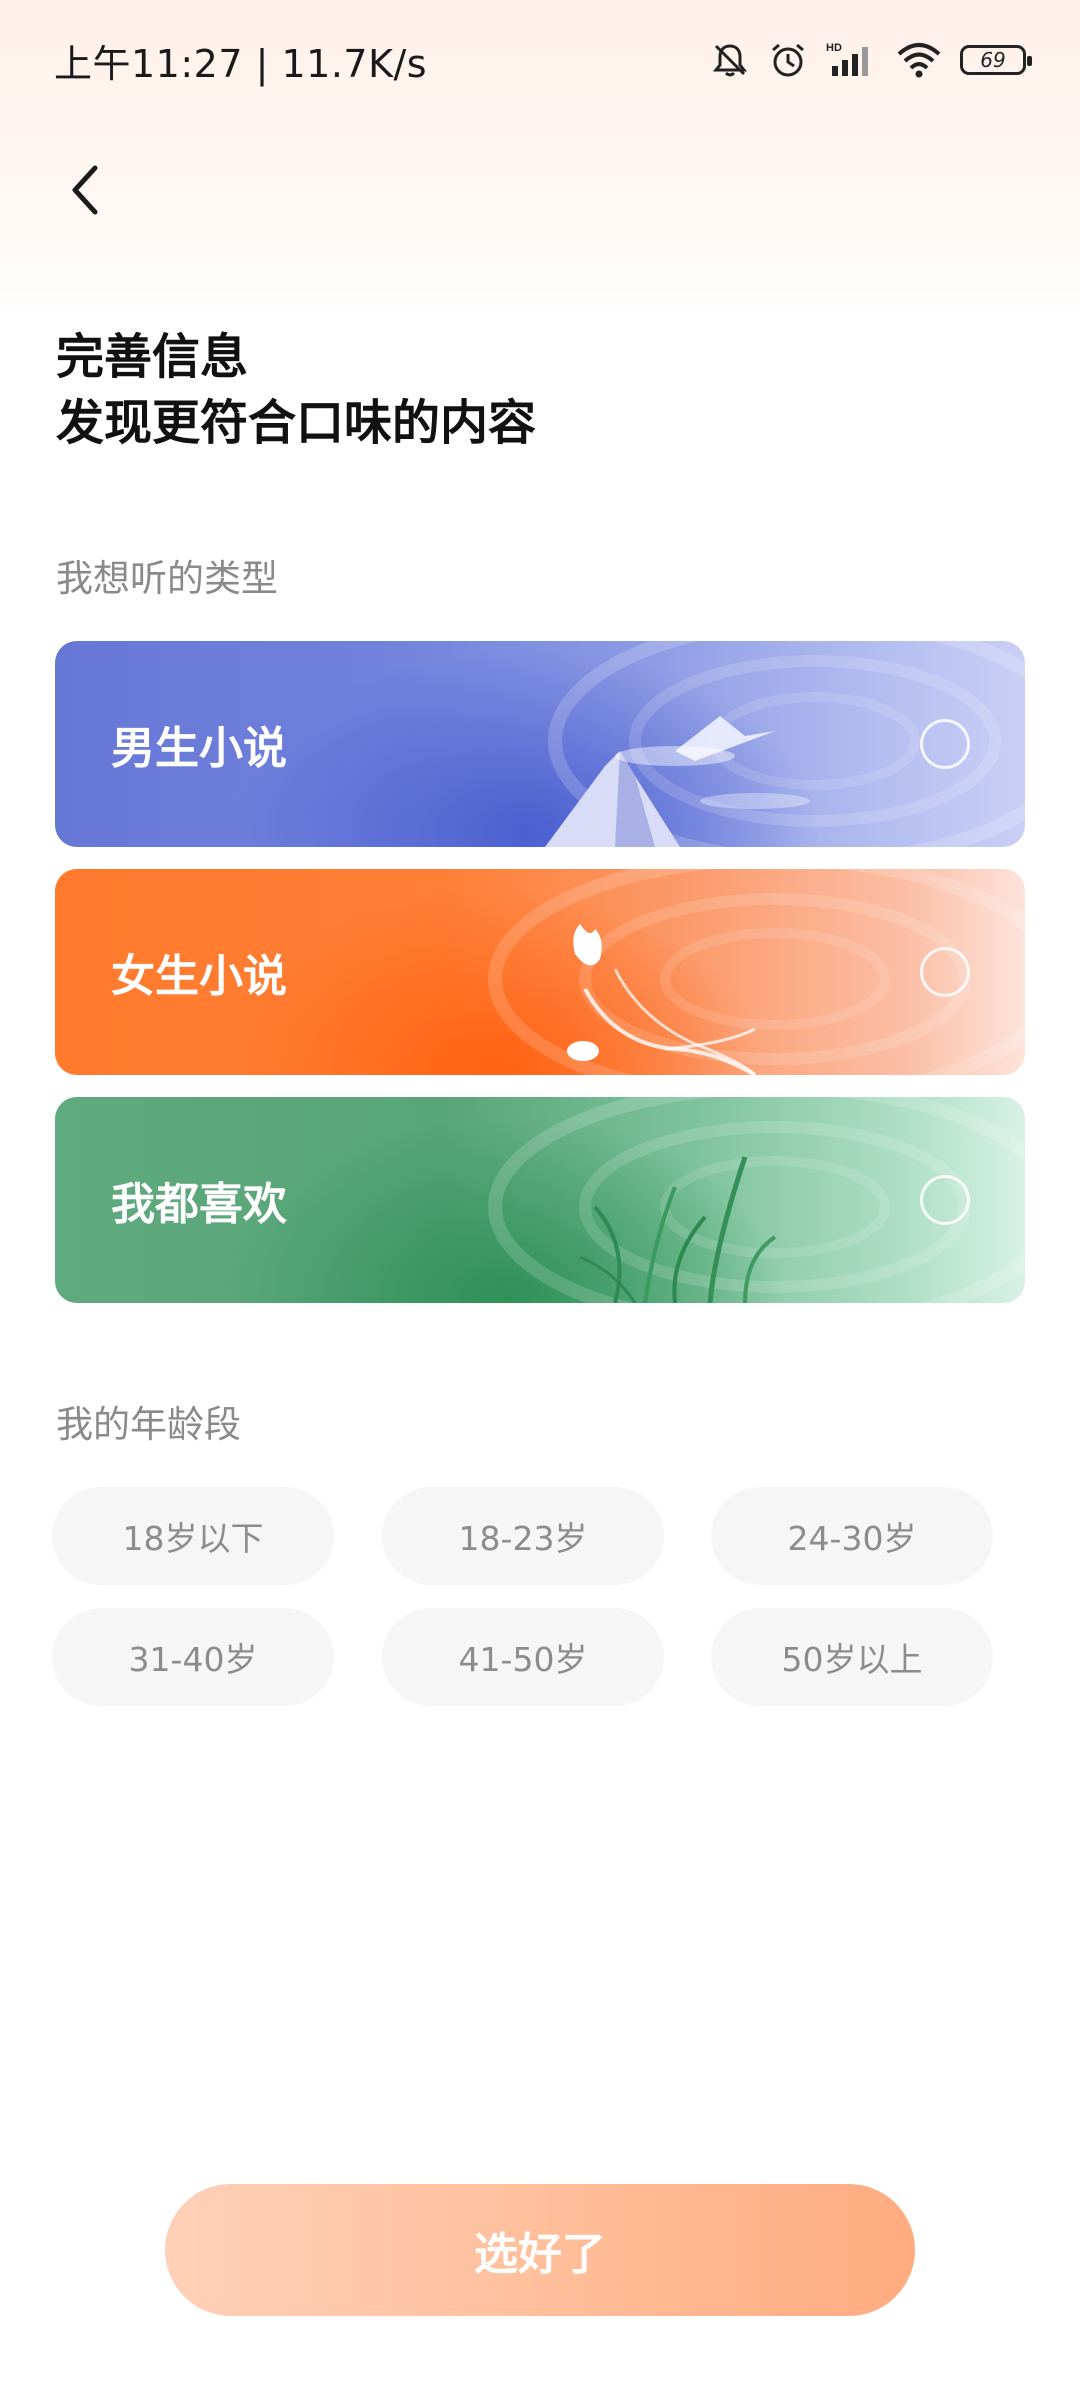 This screenshot has width=1080, height=2400. I want to click on battery-level: 69, so click(993, 60).